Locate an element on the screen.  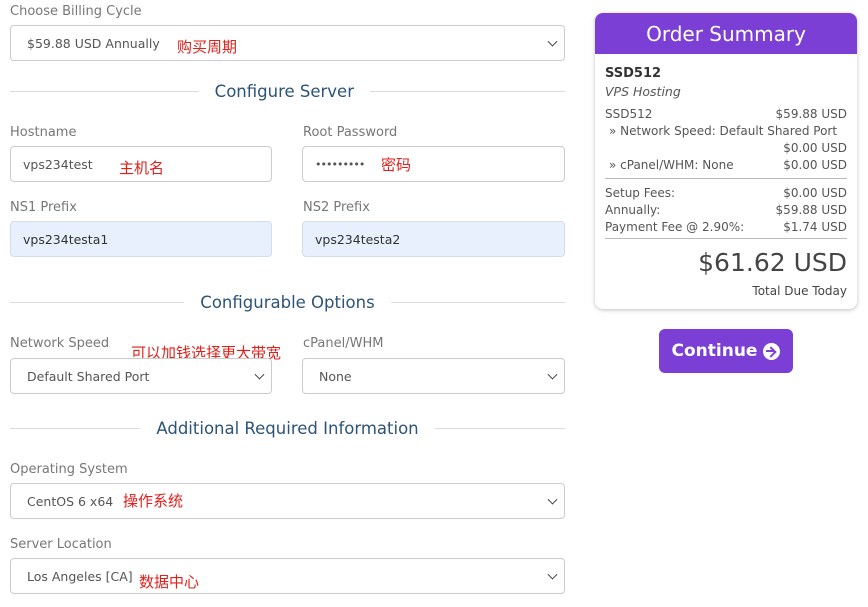
os-value: CentOS 6 x64 is located at coordinates (70, 501).